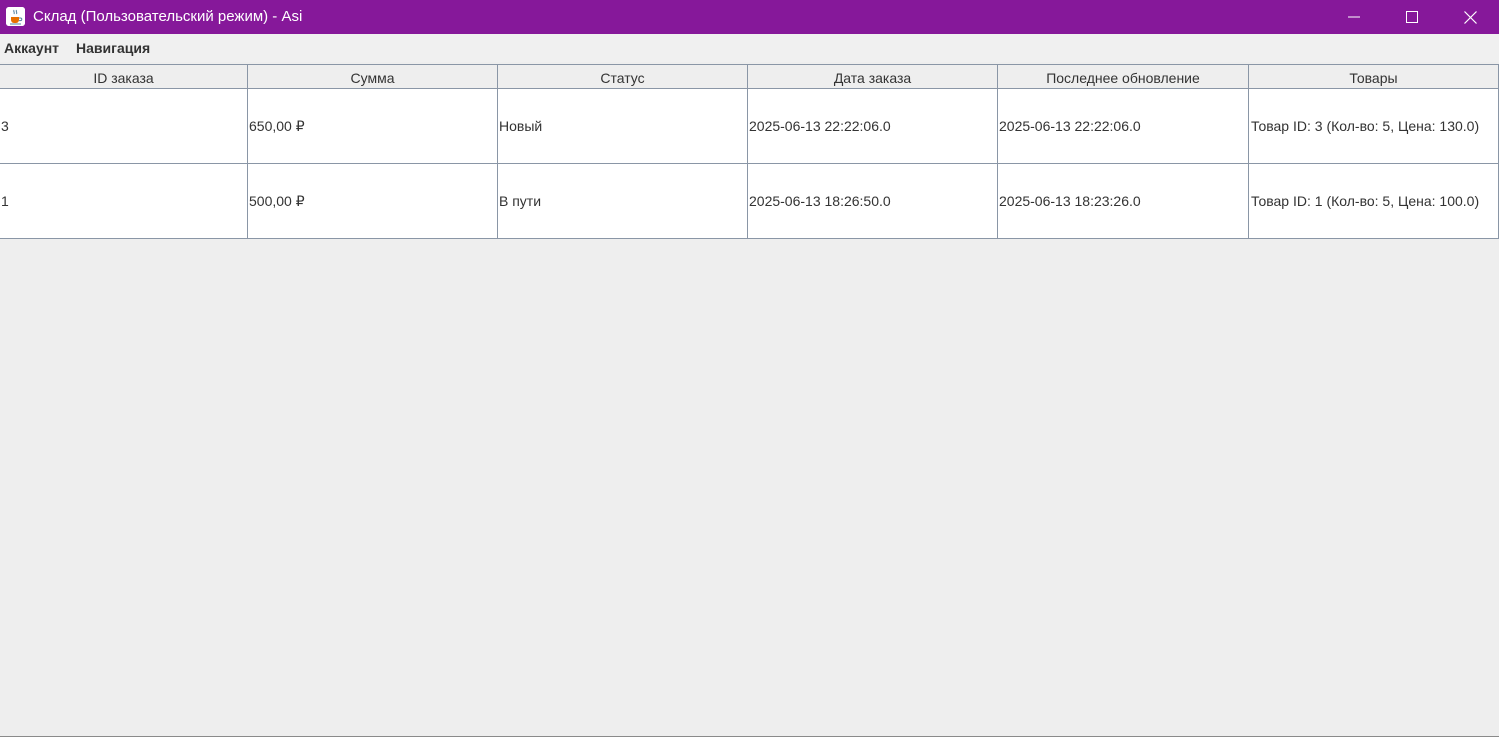 The image size is (1499, 737). Describe the element at coordinates (373, 126) in the screenshot. I see `cell-amount: 650,00 ₽` at that location.